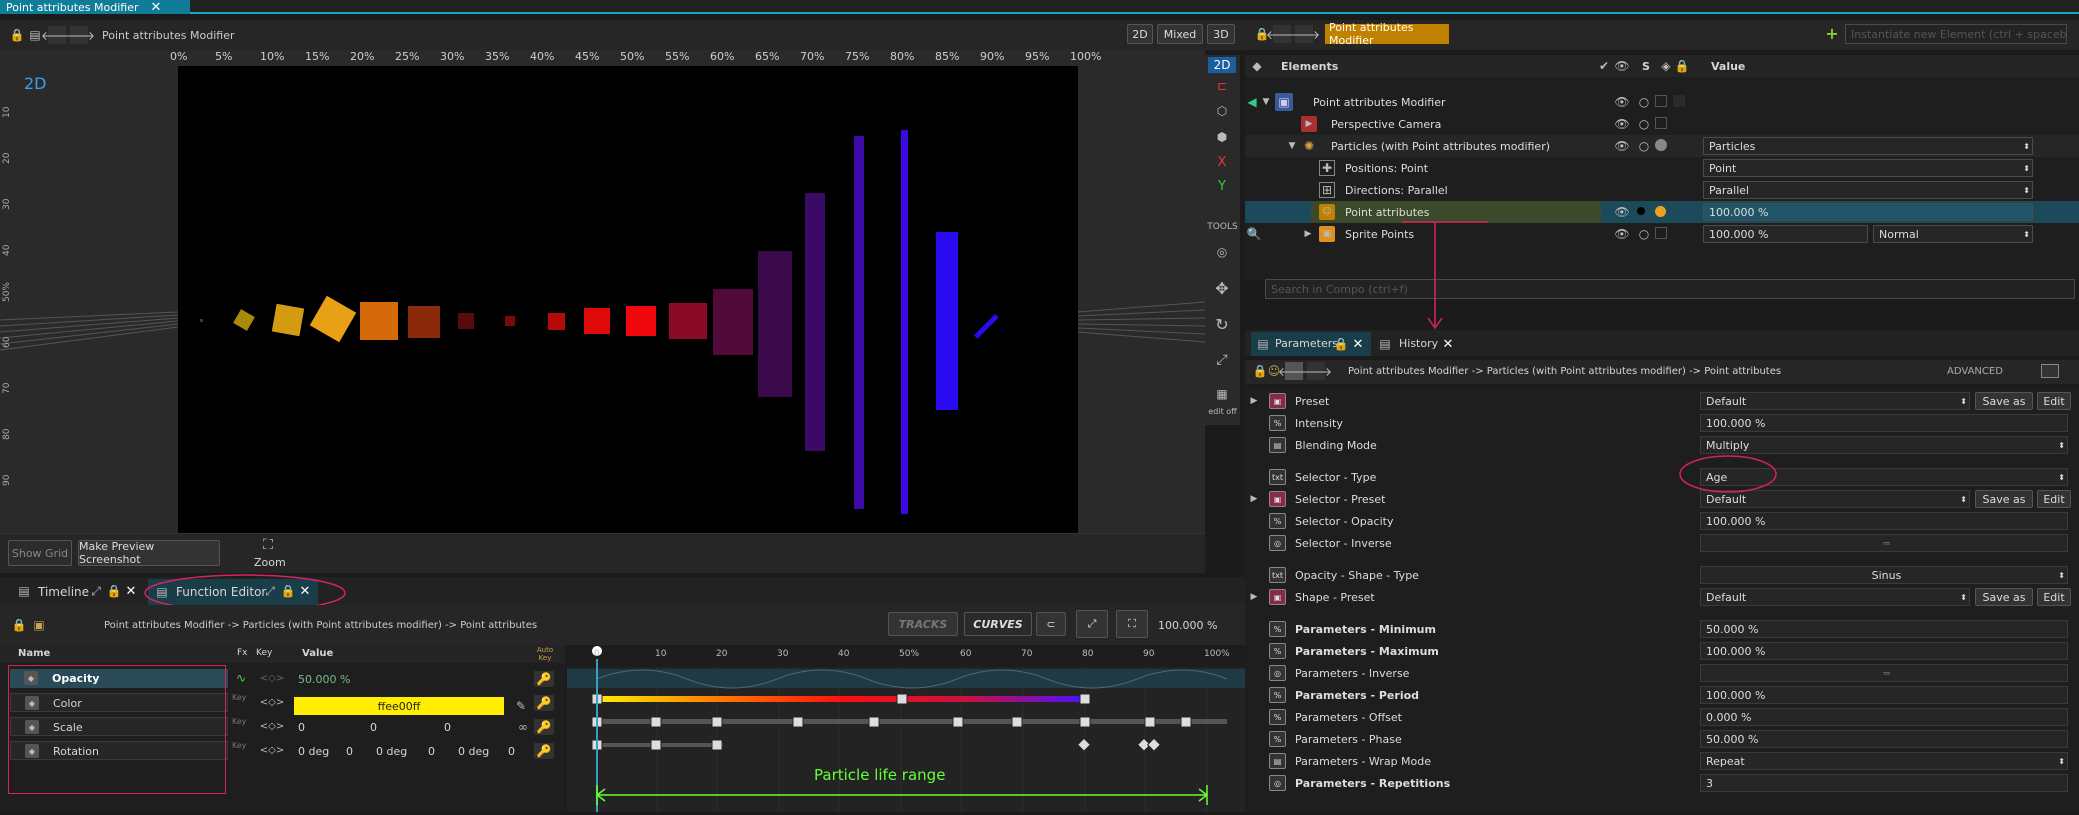 The width and height of the screenshot is (2079, 815). Describe the element at coordinates (473, 751) in the screenshot. I see `rotation-z-value: 0 deg` at that location.